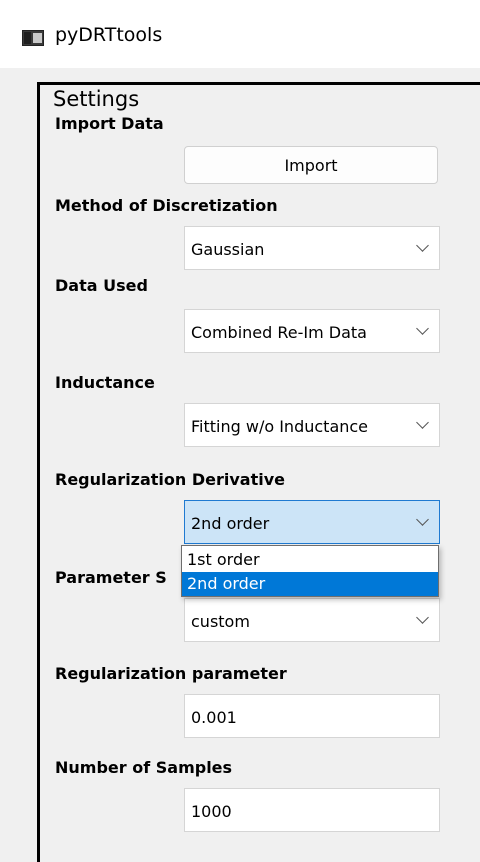  I want to click on regularization-parameter-value: 0.001, so click(214, 717).